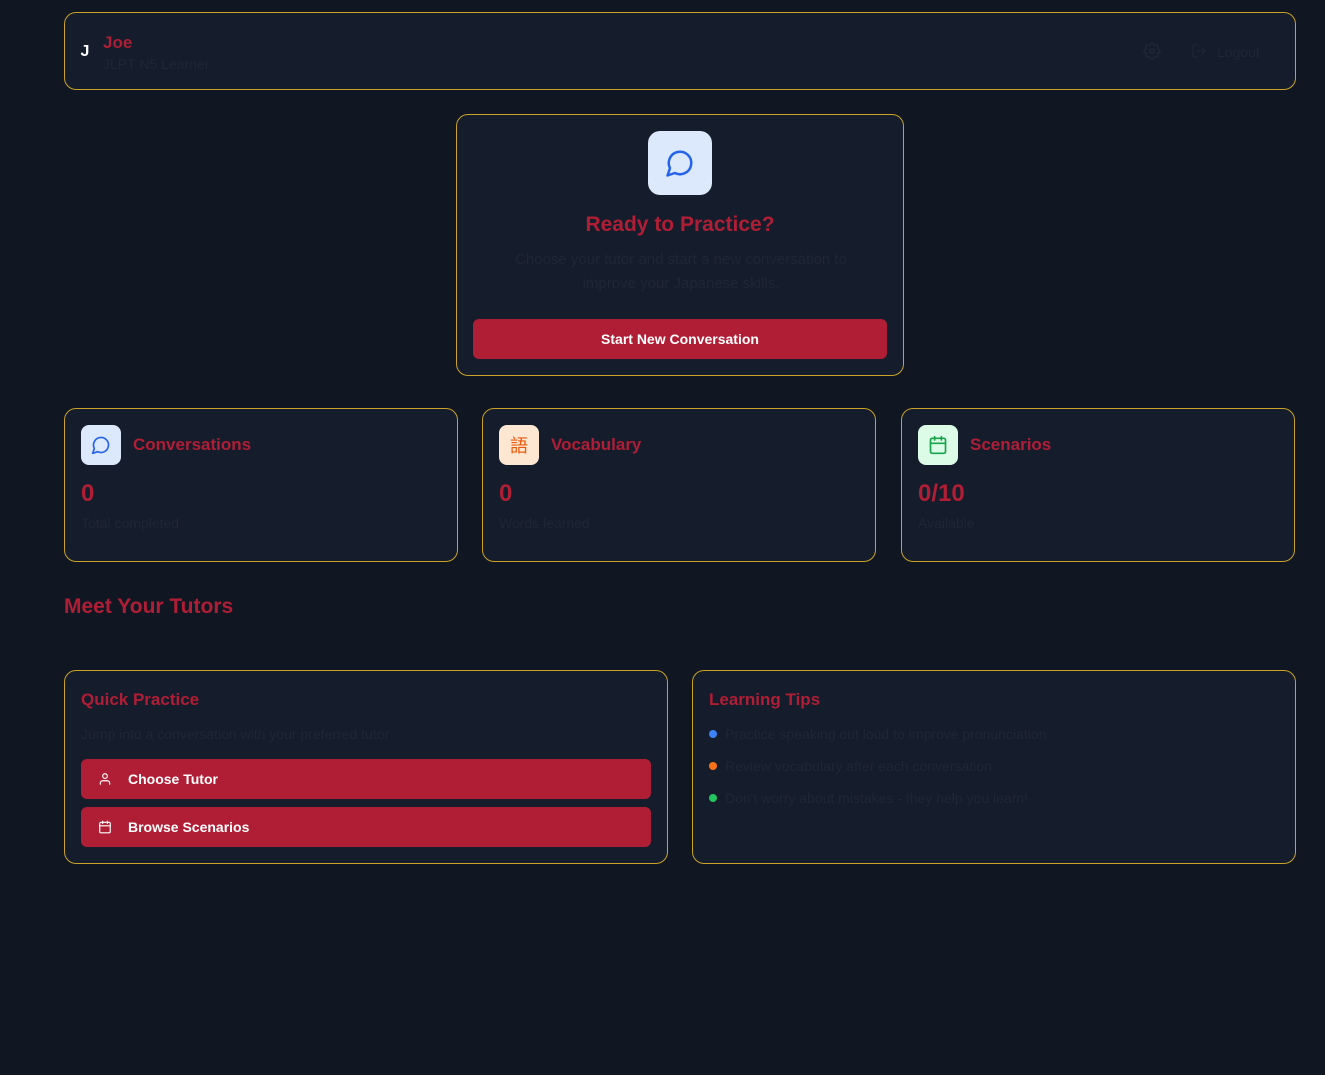 The width and height of the screenshot is (1325, 1075). I want to click on learning-tips-title: Learning Tips, so click(765, 699).